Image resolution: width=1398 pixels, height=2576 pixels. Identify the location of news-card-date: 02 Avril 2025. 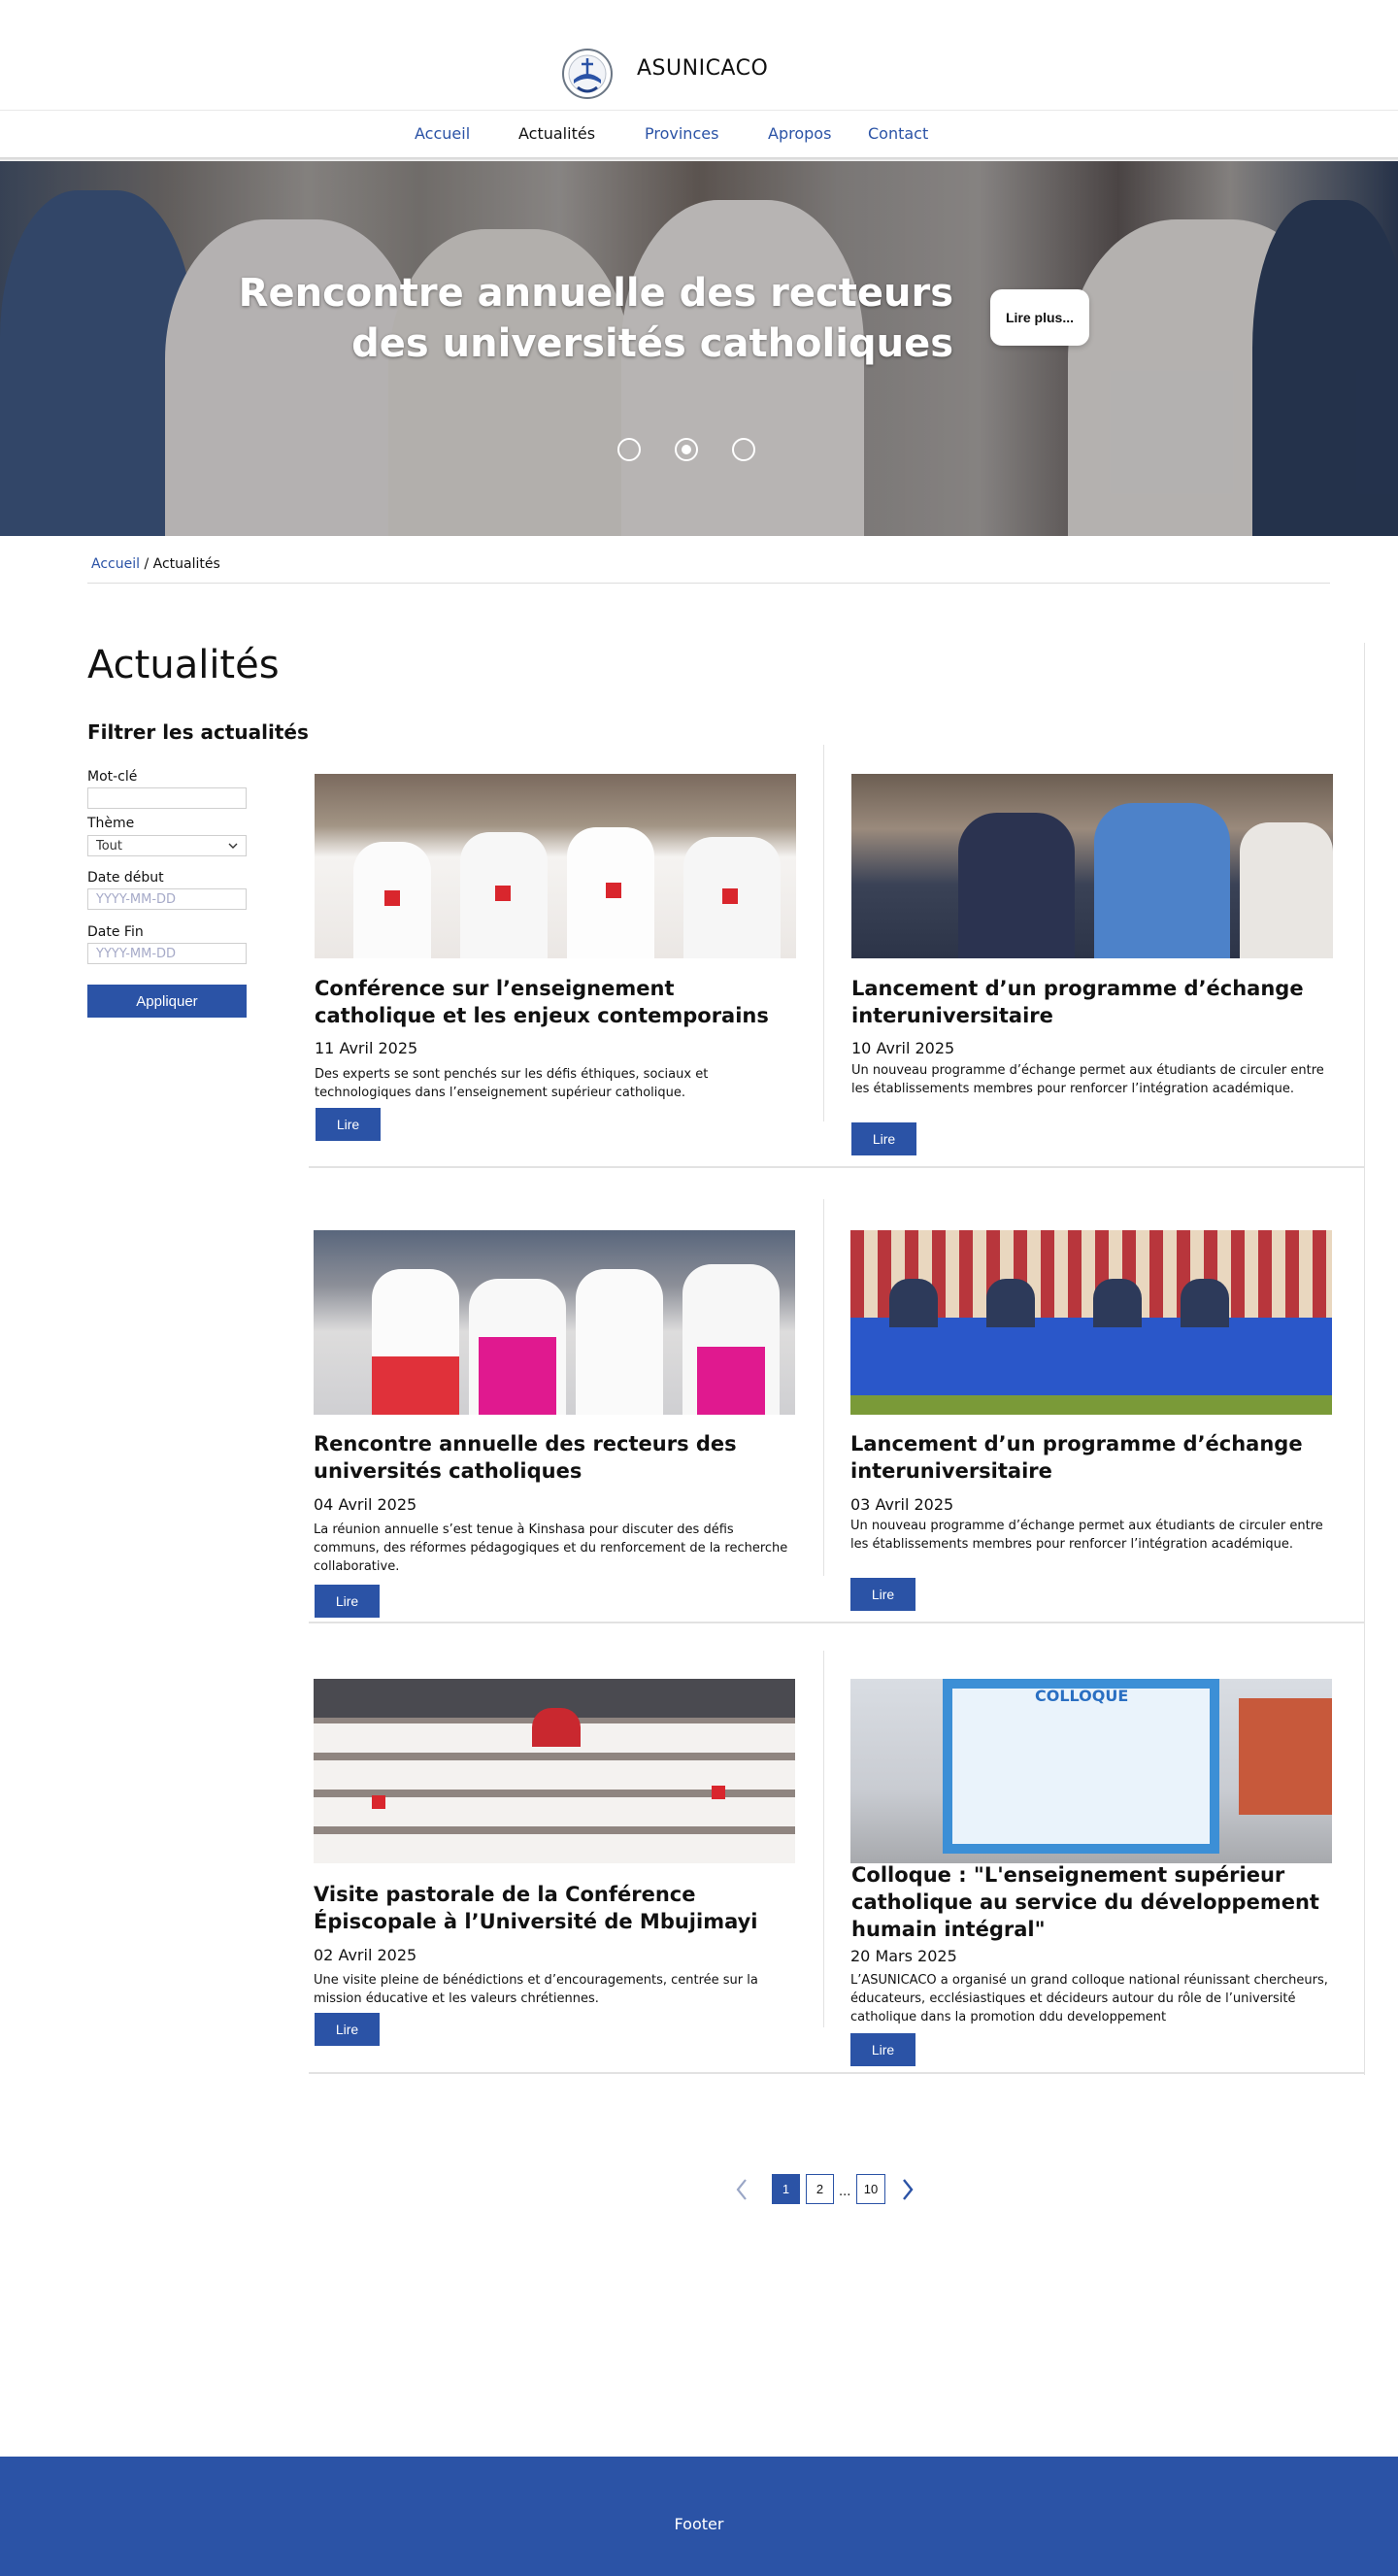
(365, 1955).